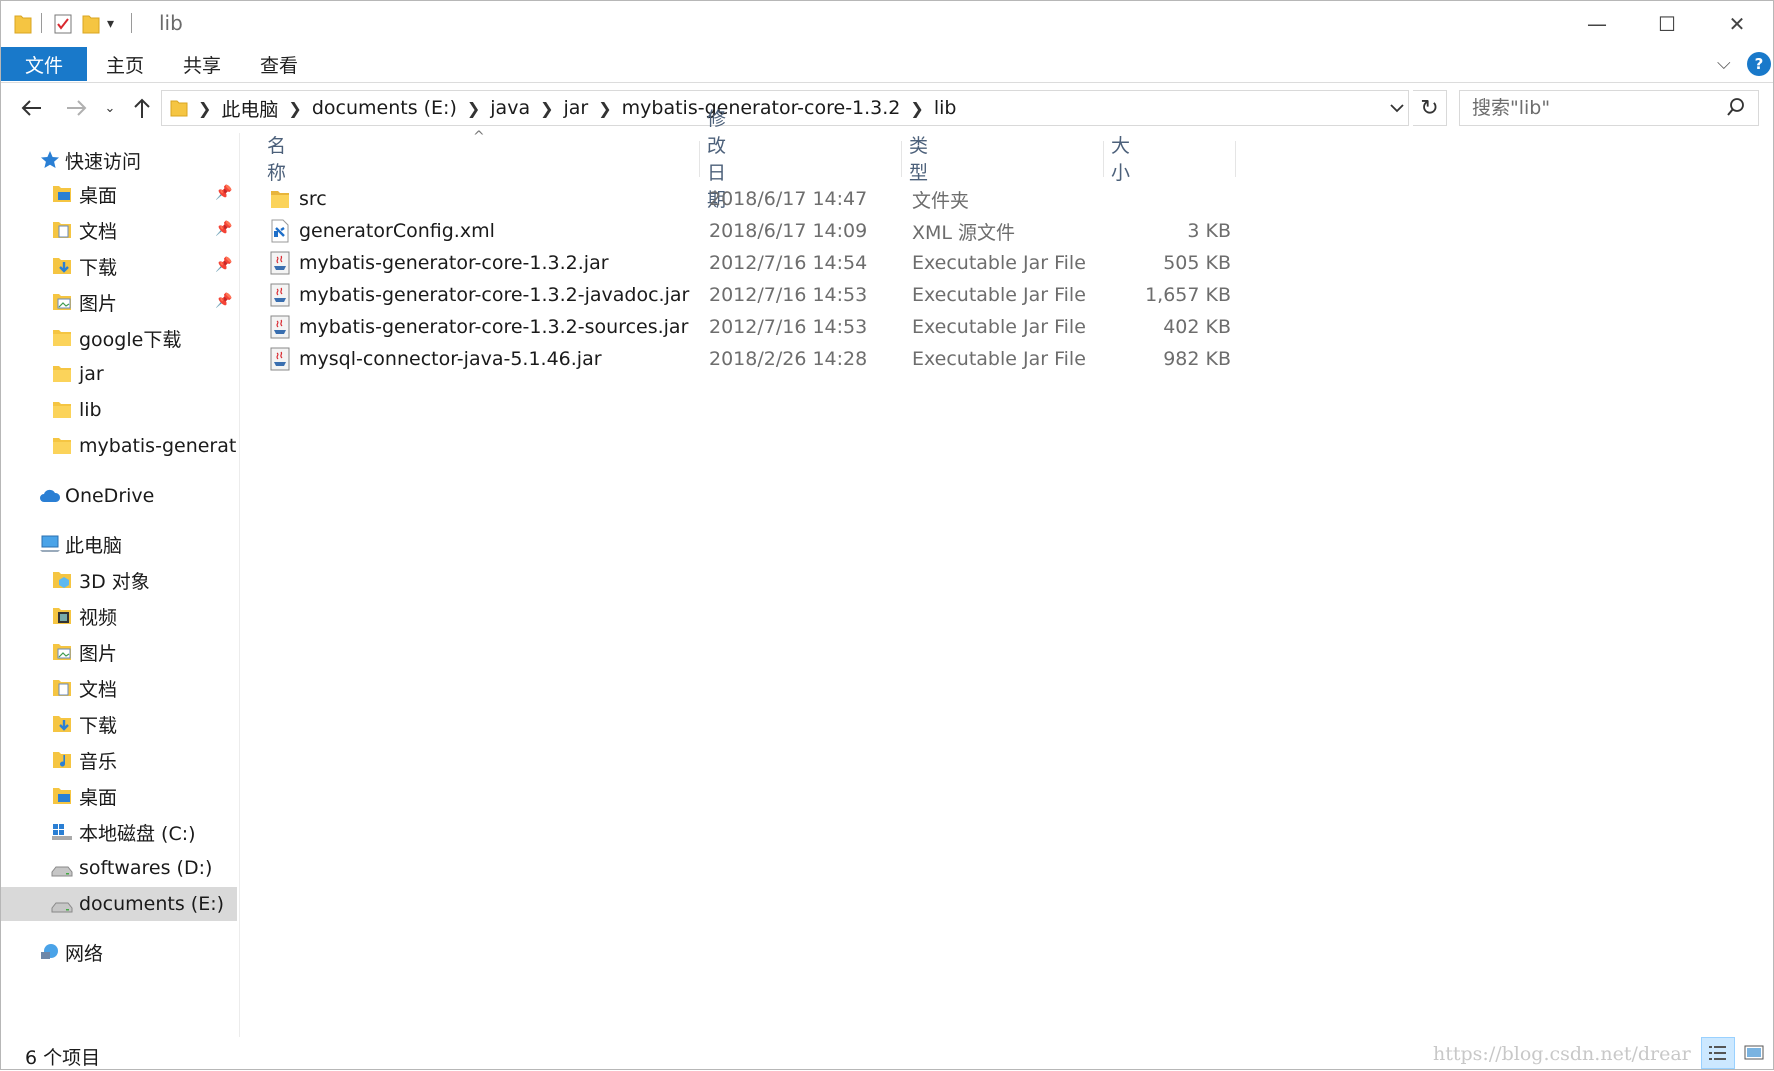 The image size is (1774, 1071). I want to click on tab-share: 共享, so click(202, 64).